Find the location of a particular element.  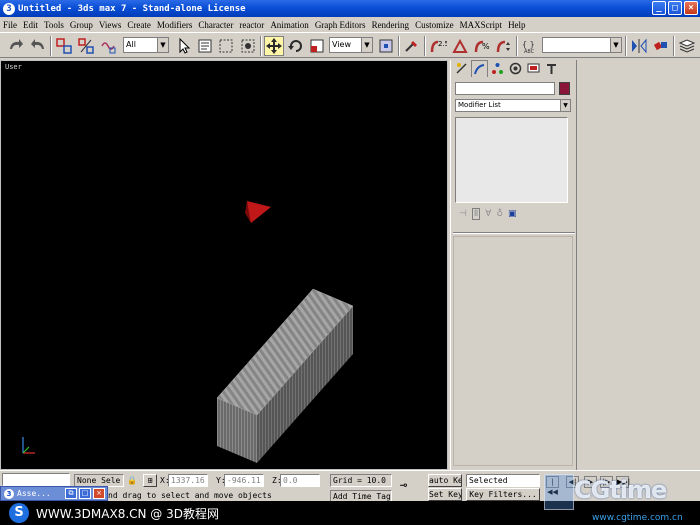

cgtime-logo-mark is located at coordinates (559, 492).